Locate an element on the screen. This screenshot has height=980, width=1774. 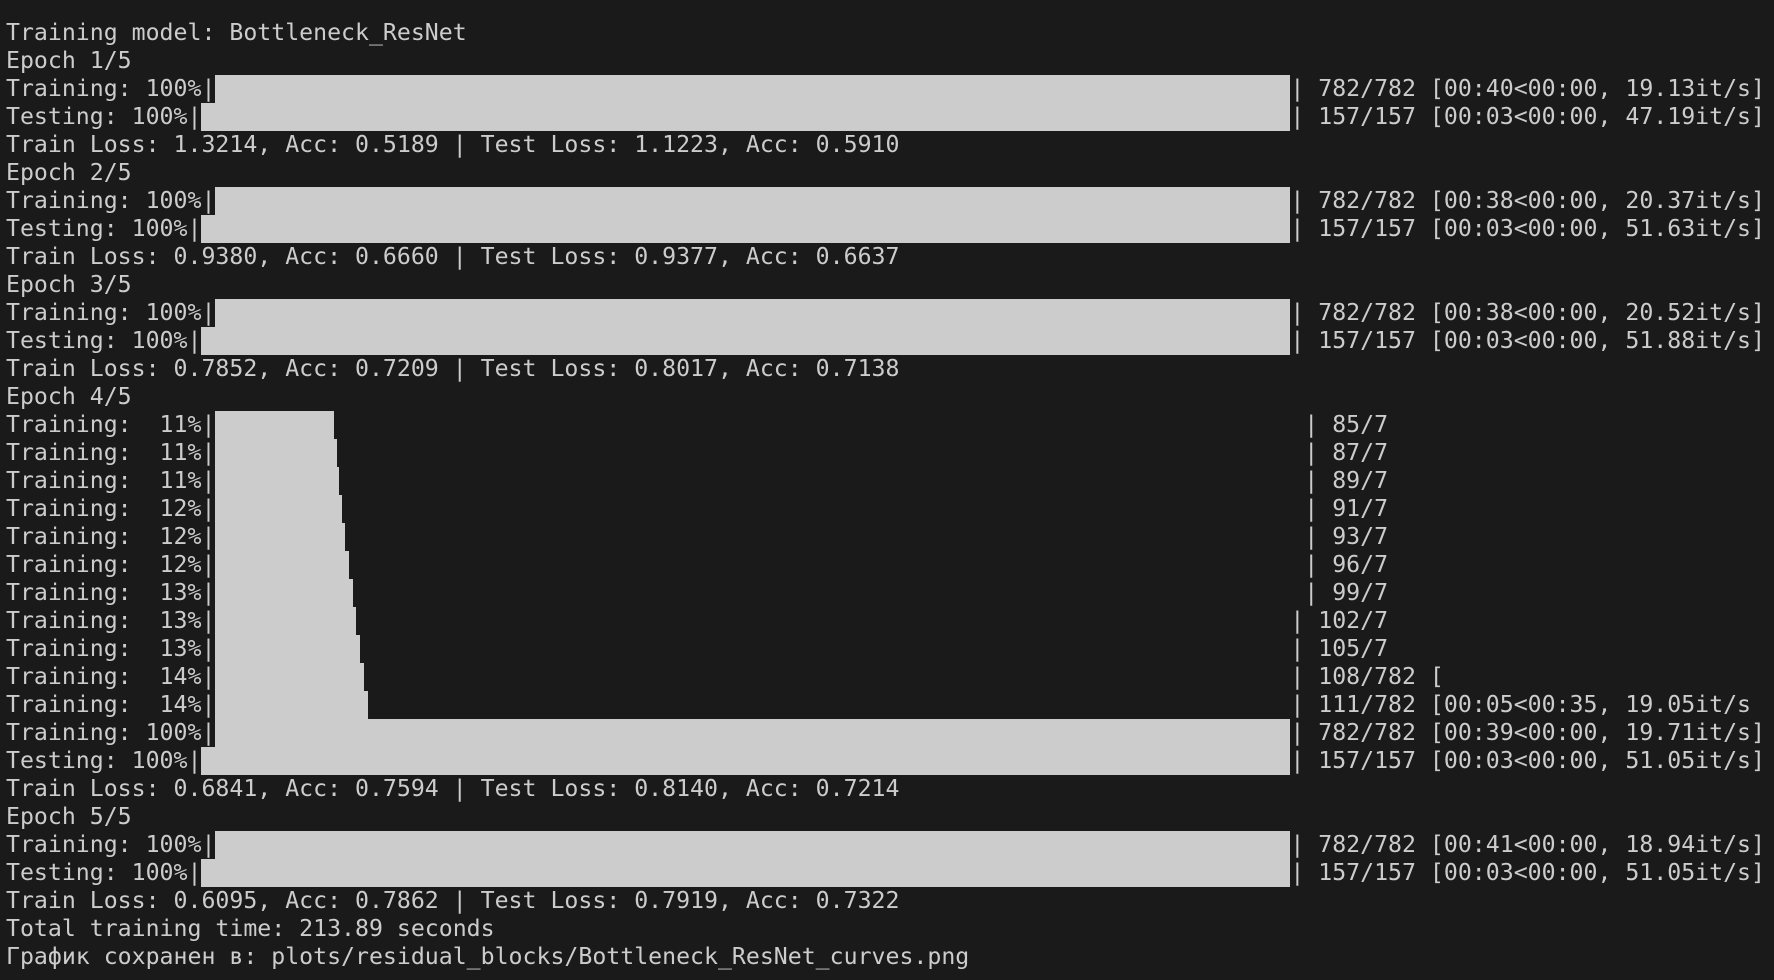
output-text: Epoch 2/5 is located at coordinates (69, 172).